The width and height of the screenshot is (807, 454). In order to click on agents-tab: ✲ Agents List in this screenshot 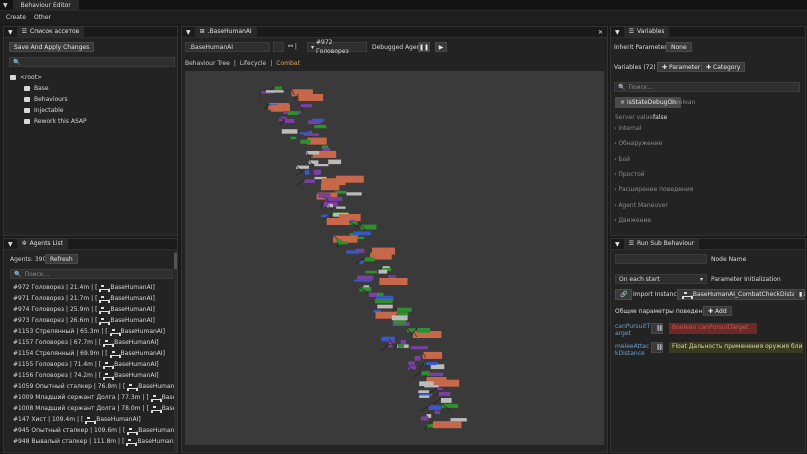, I will do `click(42, 244)`.